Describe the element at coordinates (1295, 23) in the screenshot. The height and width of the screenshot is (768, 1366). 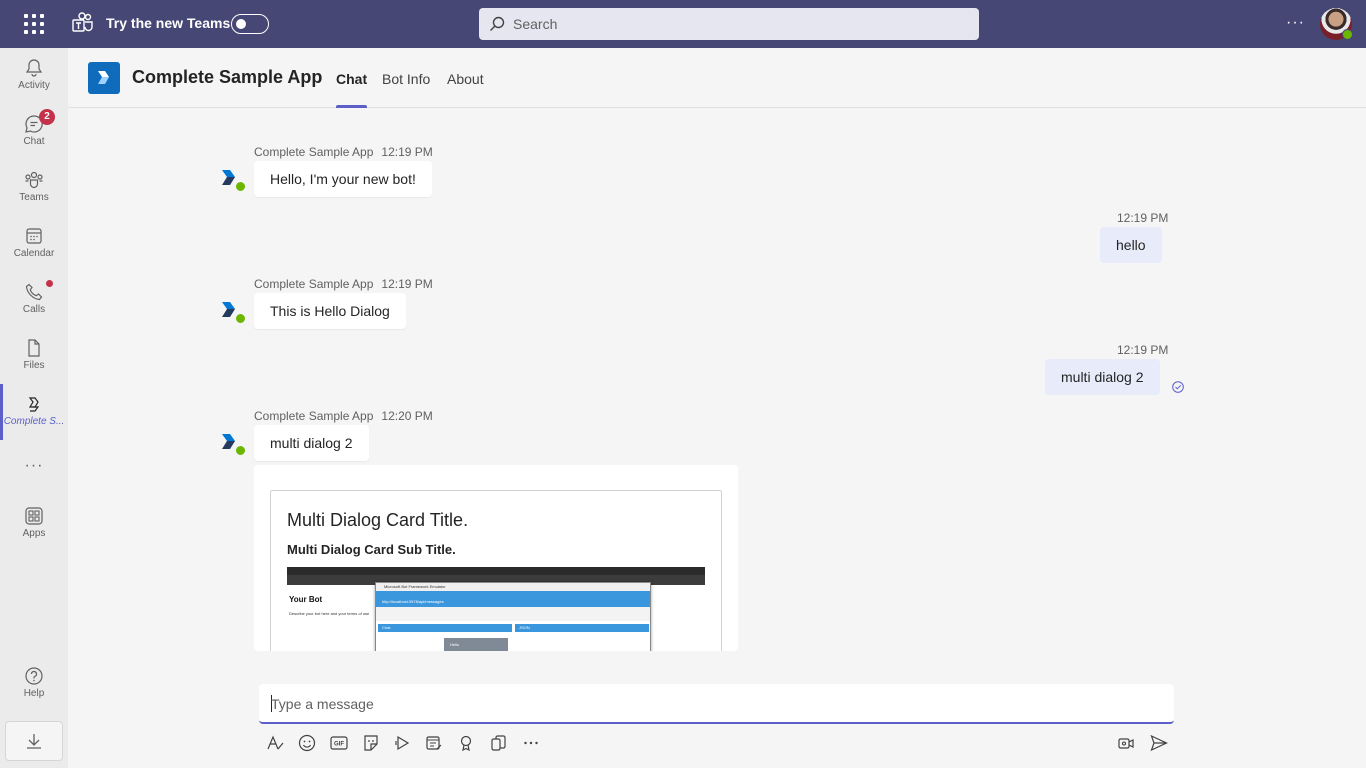
I see `more-options-icon: ···` at that location.